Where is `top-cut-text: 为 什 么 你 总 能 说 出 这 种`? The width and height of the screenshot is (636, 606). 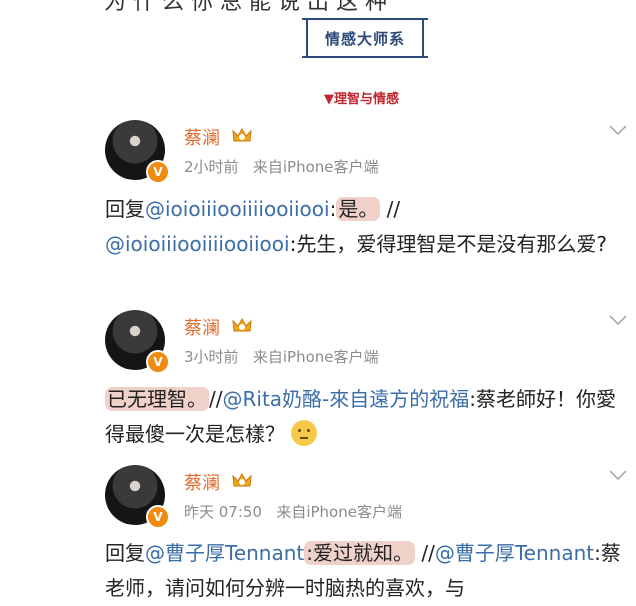 top-cut-text: 为 什 么 你 总 能 说 出 这 种 is located at coordinates (245, 7).